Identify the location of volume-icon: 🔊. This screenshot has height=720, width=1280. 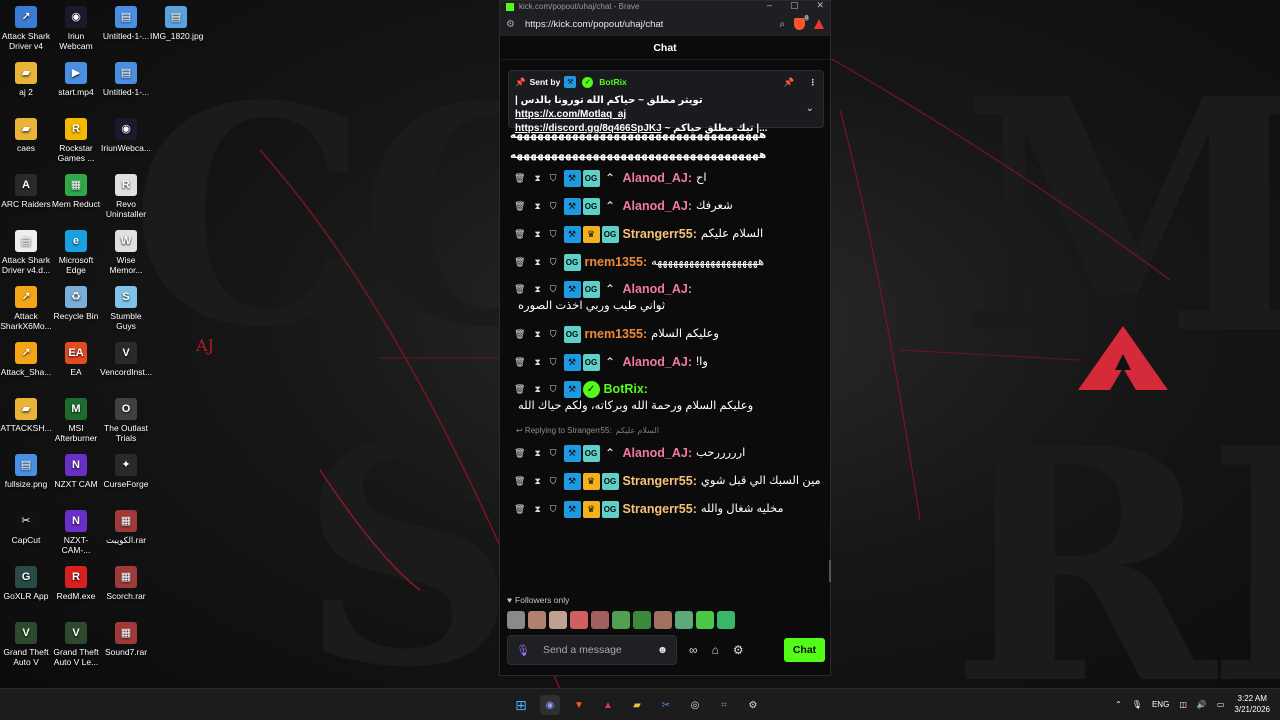
(1202, 704).